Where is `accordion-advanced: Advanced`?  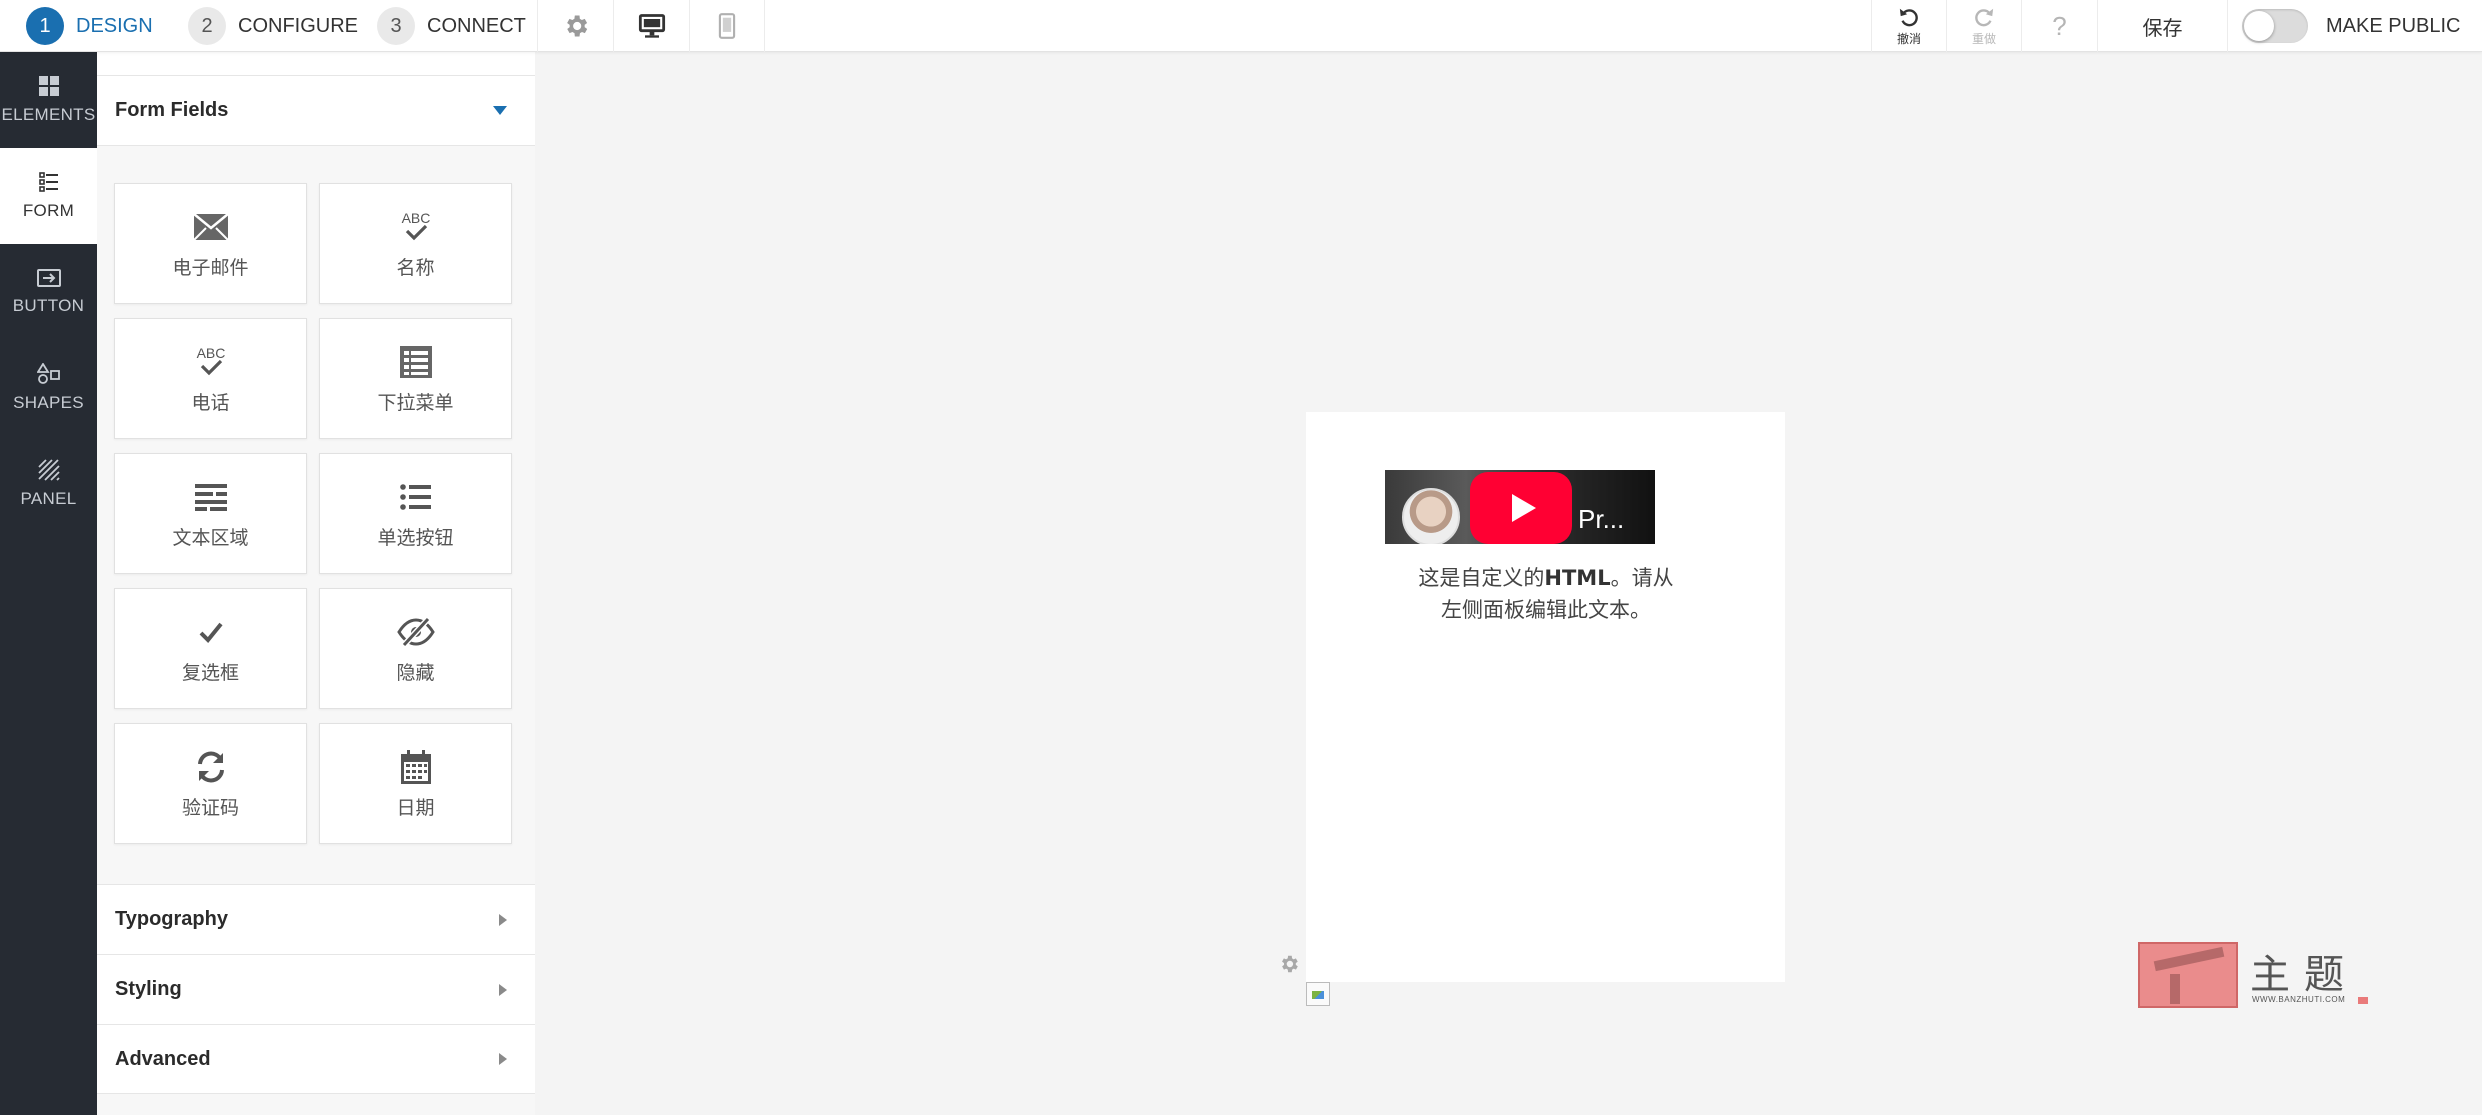
accordion-advanced: Advanced is located at coordinates (316, 1059).